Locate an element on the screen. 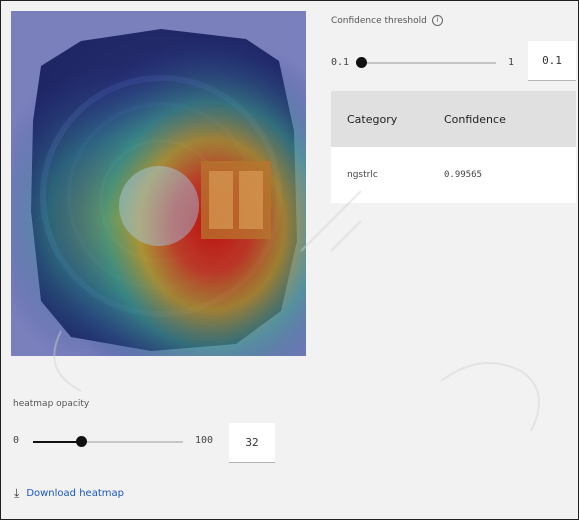 This screenshot has height=520, width=579. opacity-slider-fill is located at coordinates (57, 442).